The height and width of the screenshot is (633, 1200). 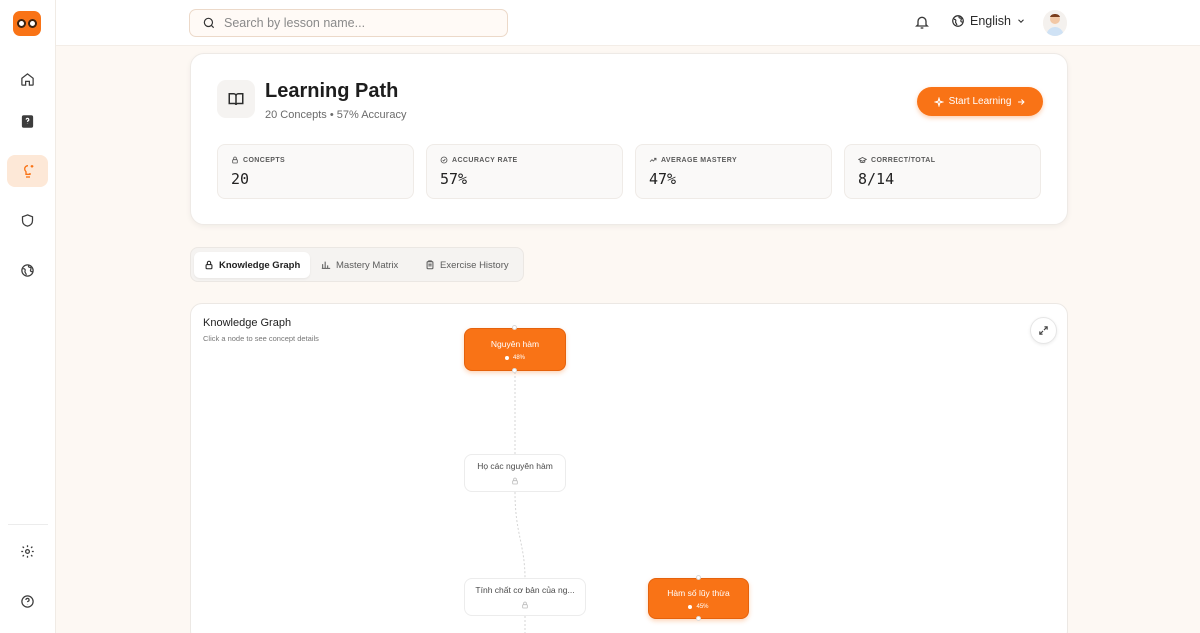 I want to click on start-learning-label: Start Learning, so click(x=980, y=101).